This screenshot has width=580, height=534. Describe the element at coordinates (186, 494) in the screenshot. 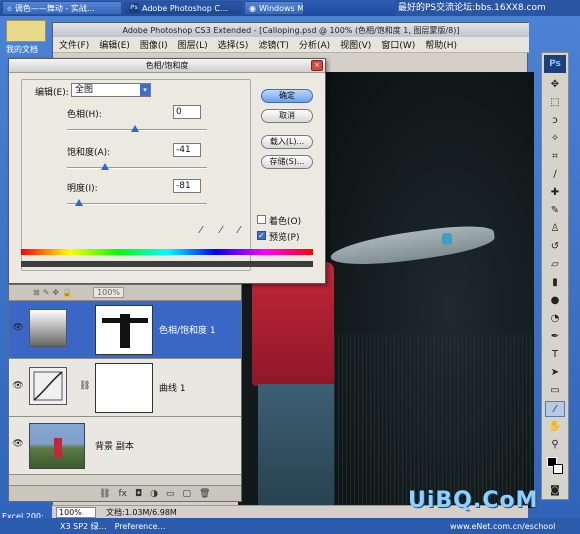

I see `new-layer-icon: ▢` at that location.